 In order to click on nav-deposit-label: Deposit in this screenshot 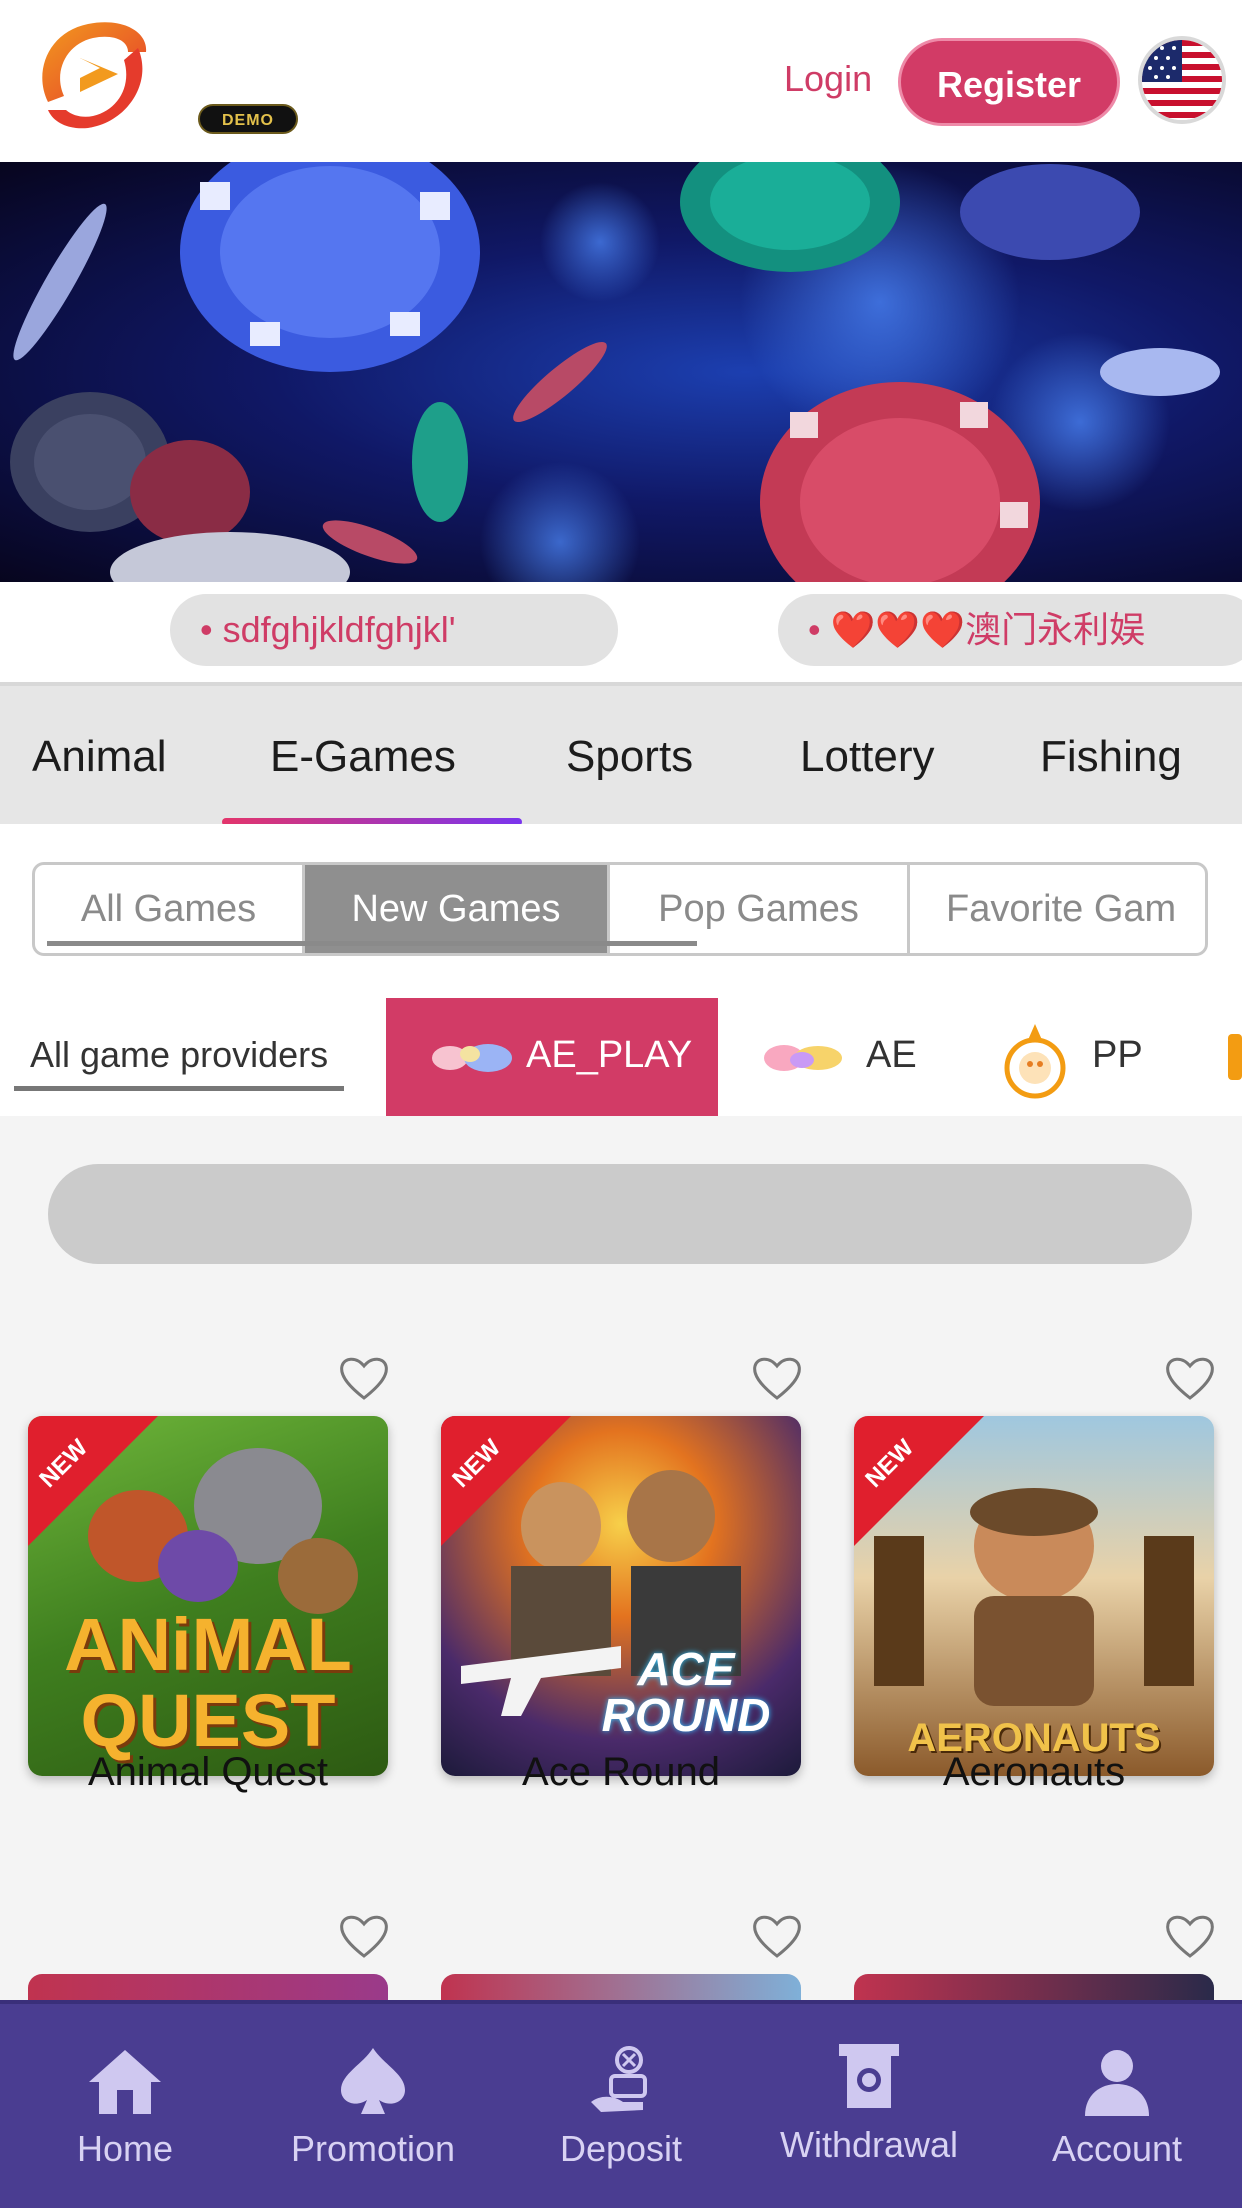, I will do `click(621, 2148)`.